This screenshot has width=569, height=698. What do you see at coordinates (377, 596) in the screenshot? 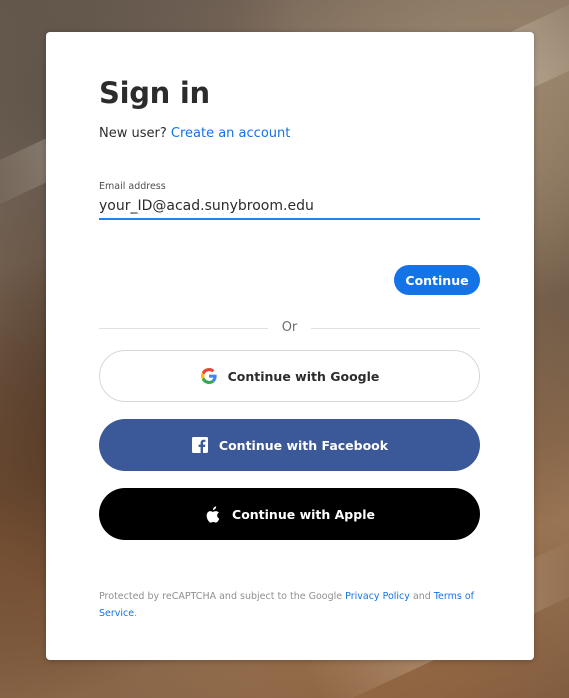
I see `privacy-policy-link: Privacy Policy` at bounding box center [377, 596].